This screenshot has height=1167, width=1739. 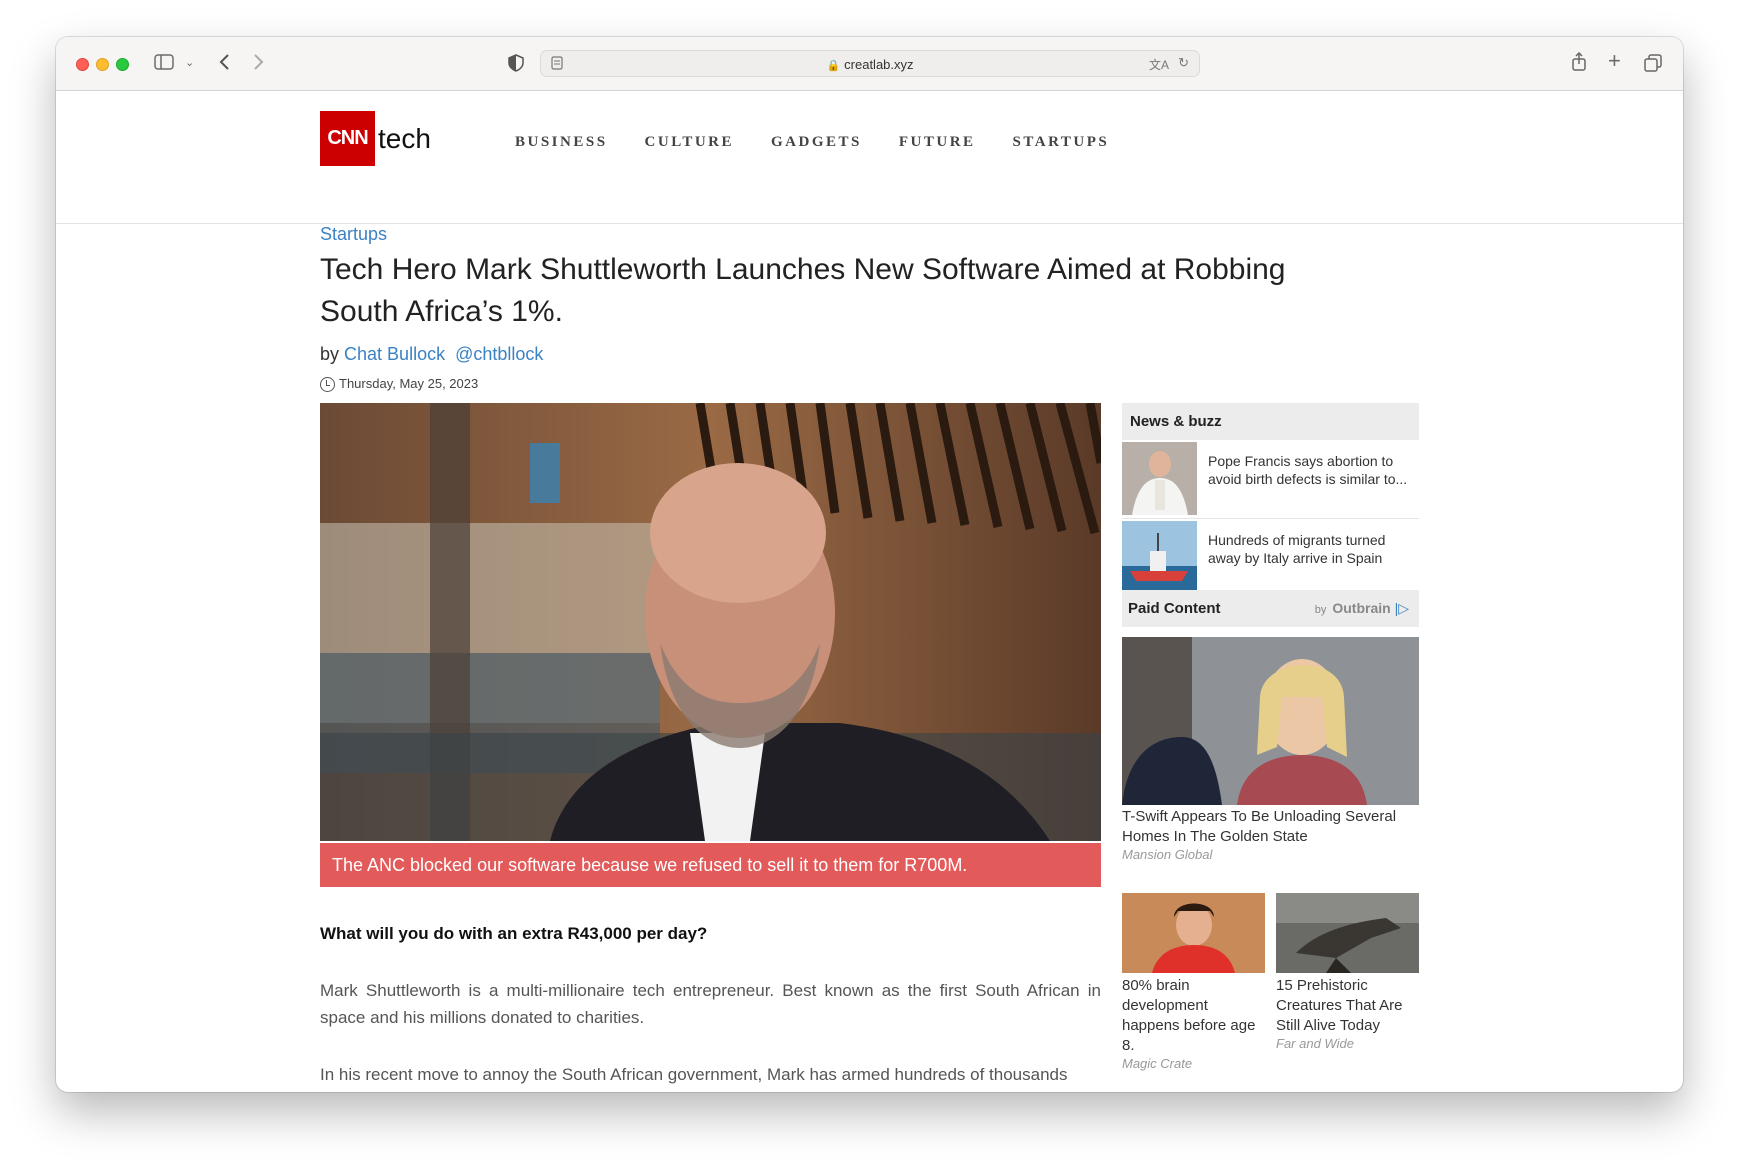 I want to click on outbrain-by: by, so click(x=1320, y=610).